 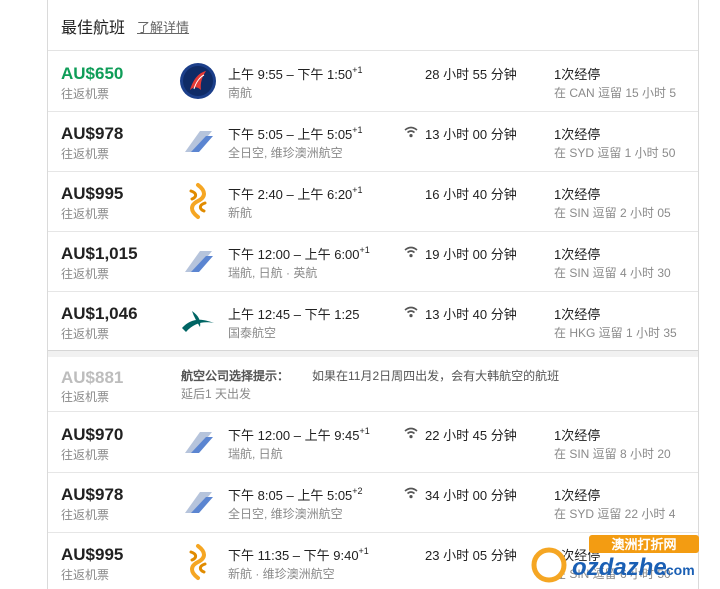 What do you see at coordinates (471, 555) in the screenshot?
I see `flight-duration: 23 小时 05 分钟` at bounding box center [471, 555].